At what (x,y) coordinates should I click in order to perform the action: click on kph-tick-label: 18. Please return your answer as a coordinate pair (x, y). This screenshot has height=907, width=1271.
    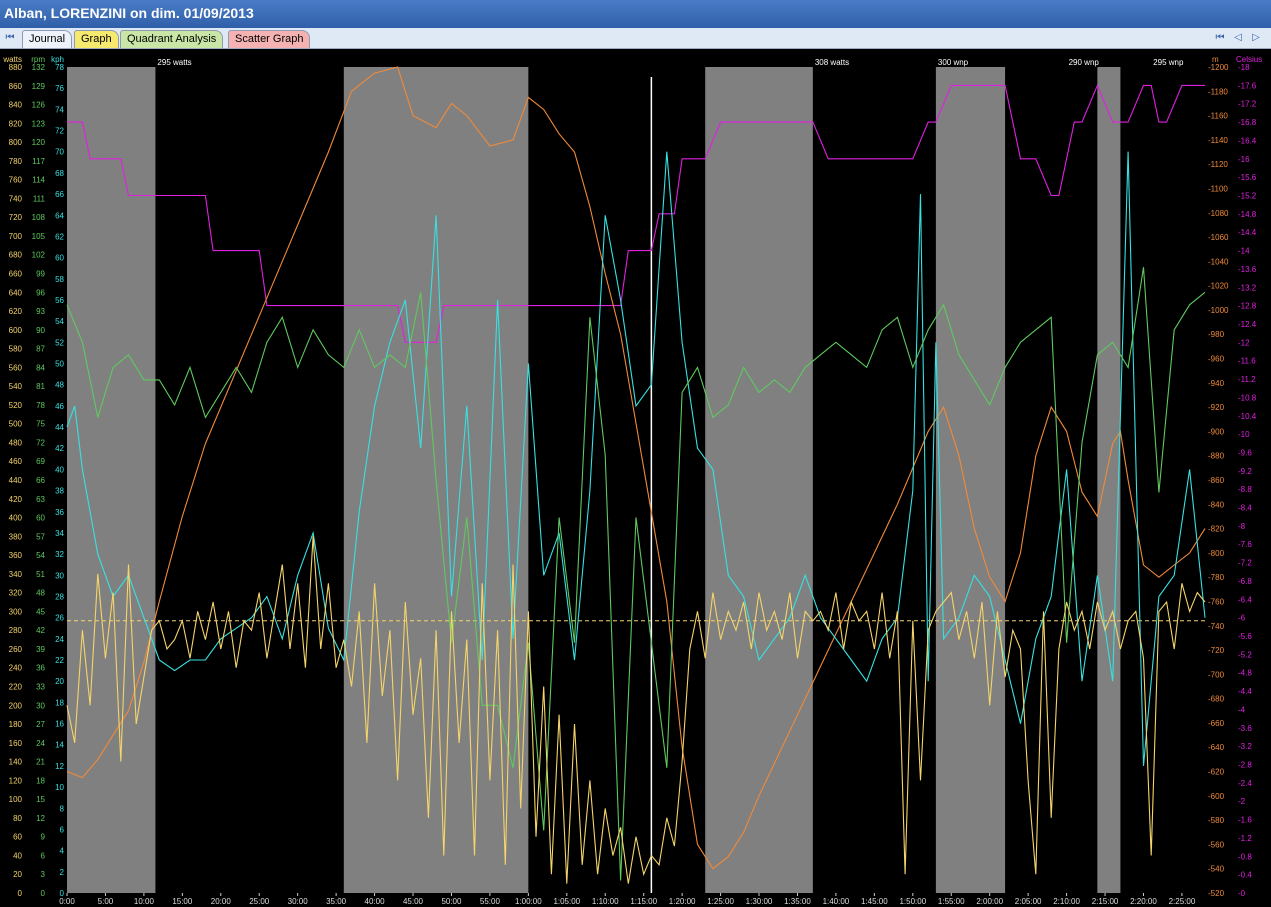
    Looking at the image, I should click on (59, 702).